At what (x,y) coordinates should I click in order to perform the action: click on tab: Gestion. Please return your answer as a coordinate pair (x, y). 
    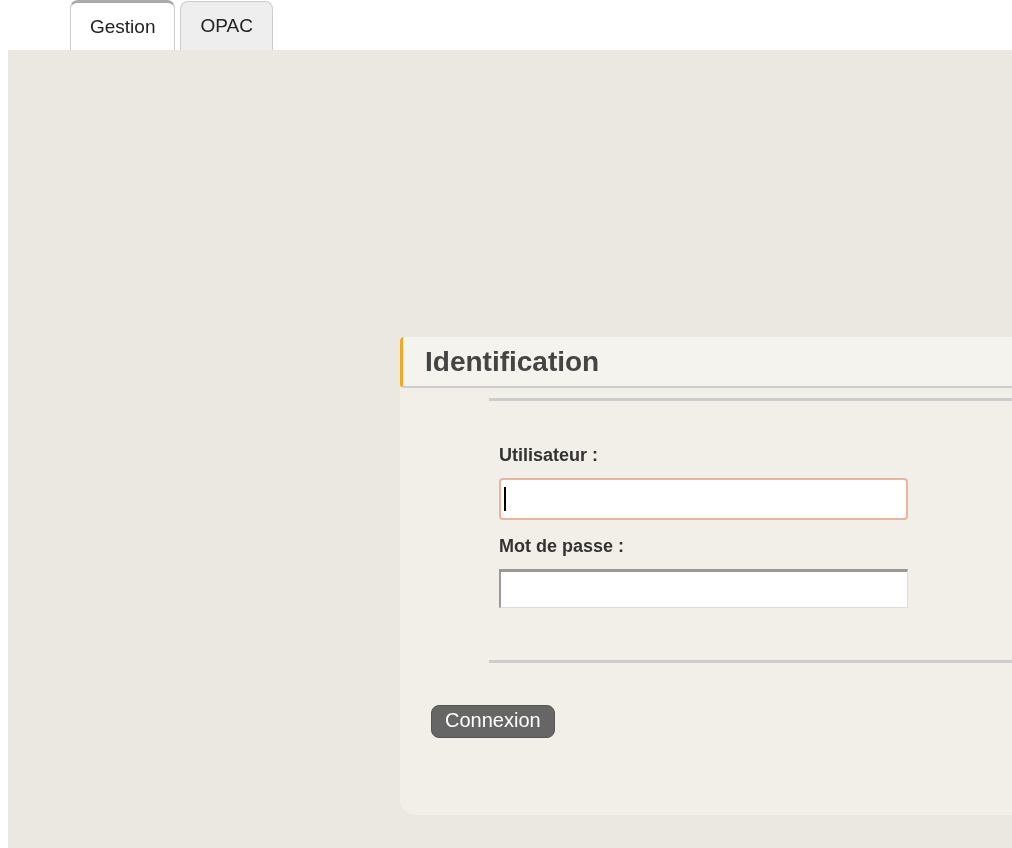
    Looking at the image, I should click on (123, 25).